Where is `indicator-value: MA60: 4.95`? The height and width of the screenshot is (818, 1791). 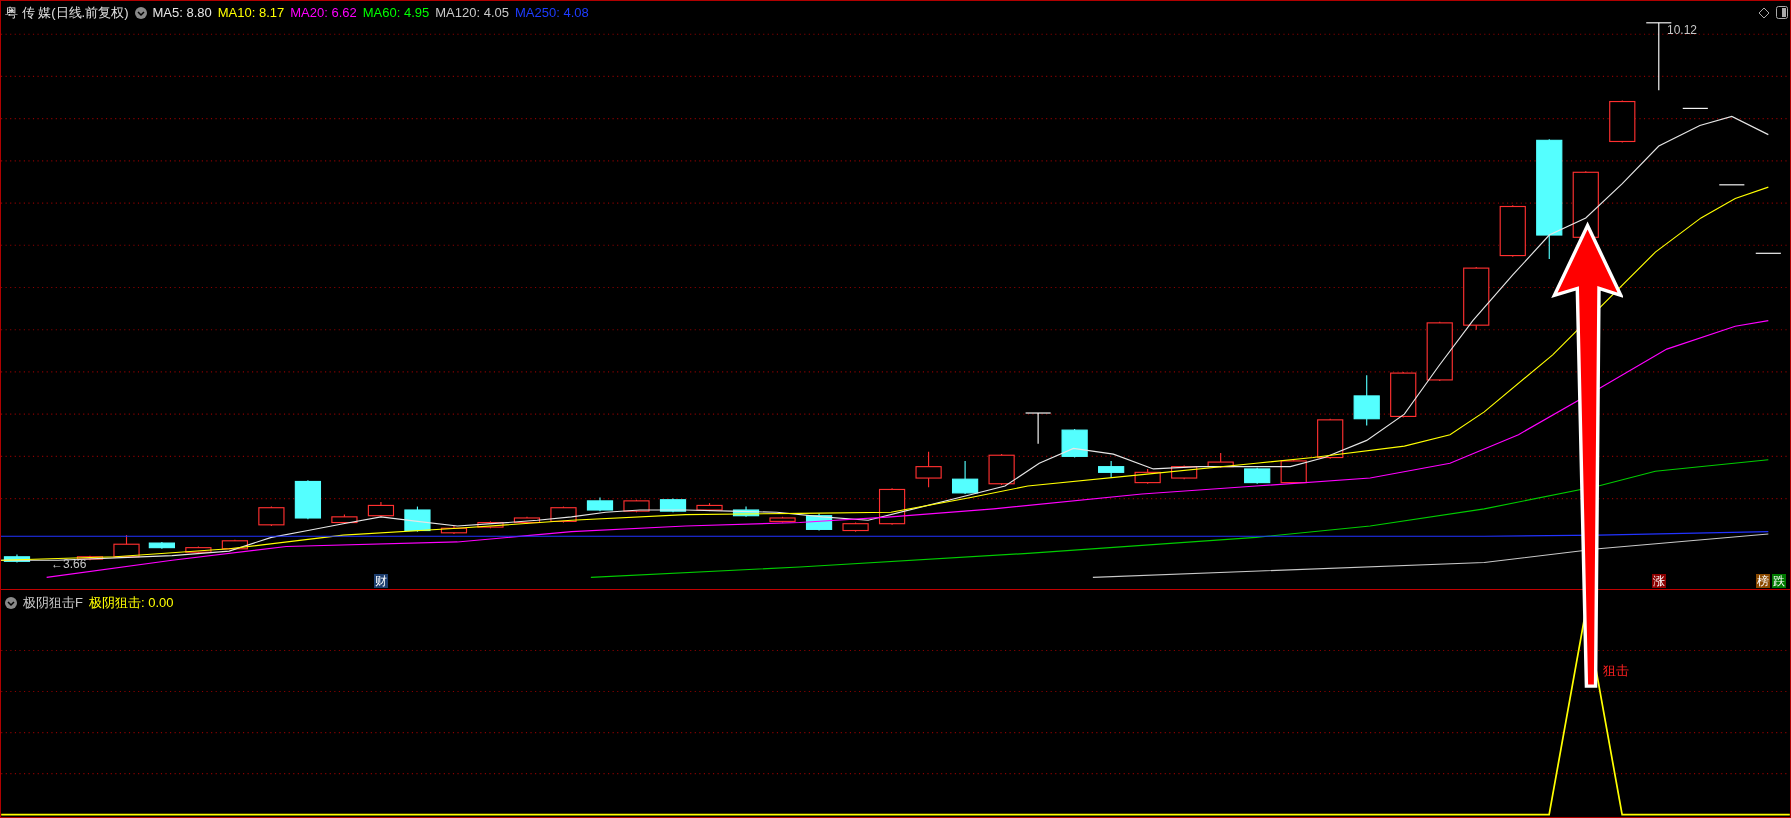 indicator-value: MA60: 4.95 is located at coordinates (396, 13).